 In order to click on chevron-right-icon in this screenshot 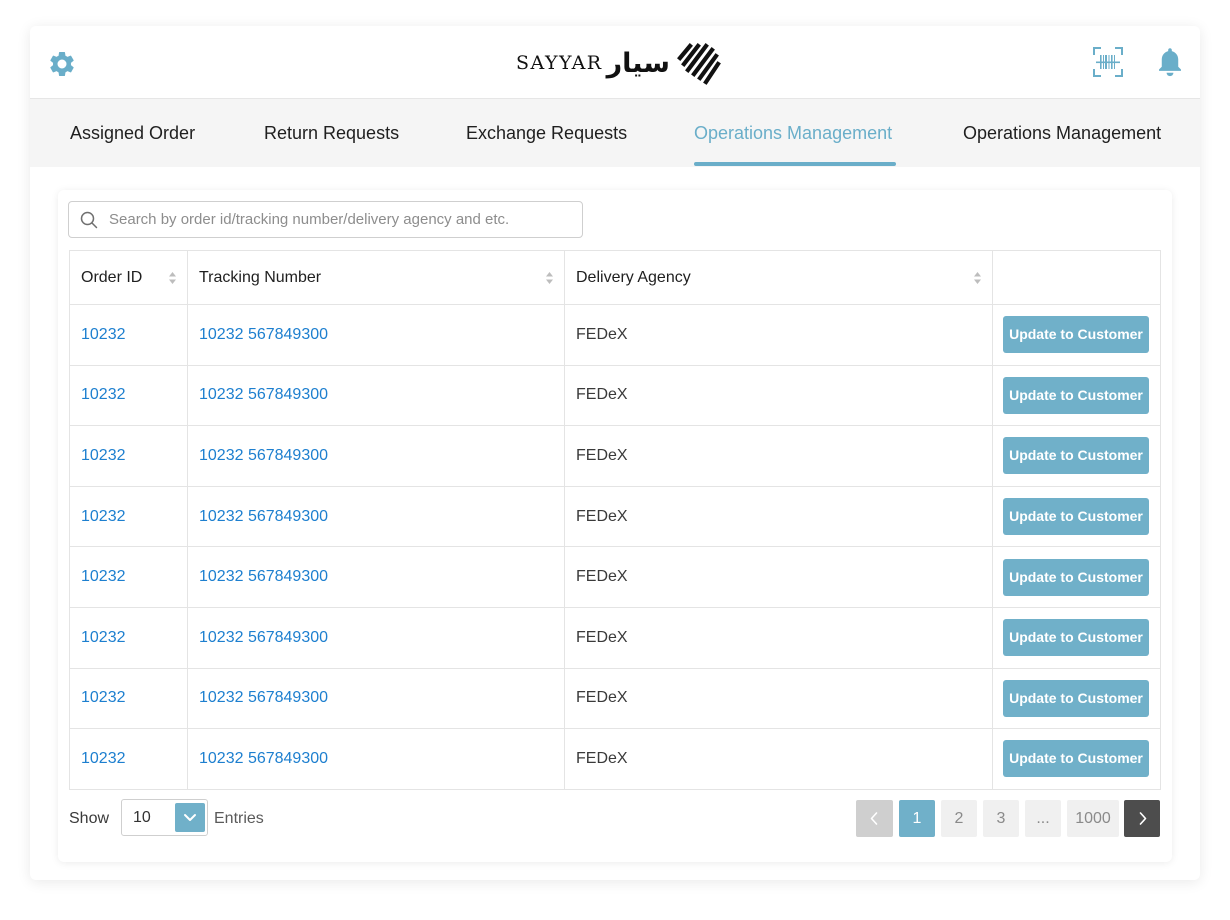, I will do `click(1143, 818)`.